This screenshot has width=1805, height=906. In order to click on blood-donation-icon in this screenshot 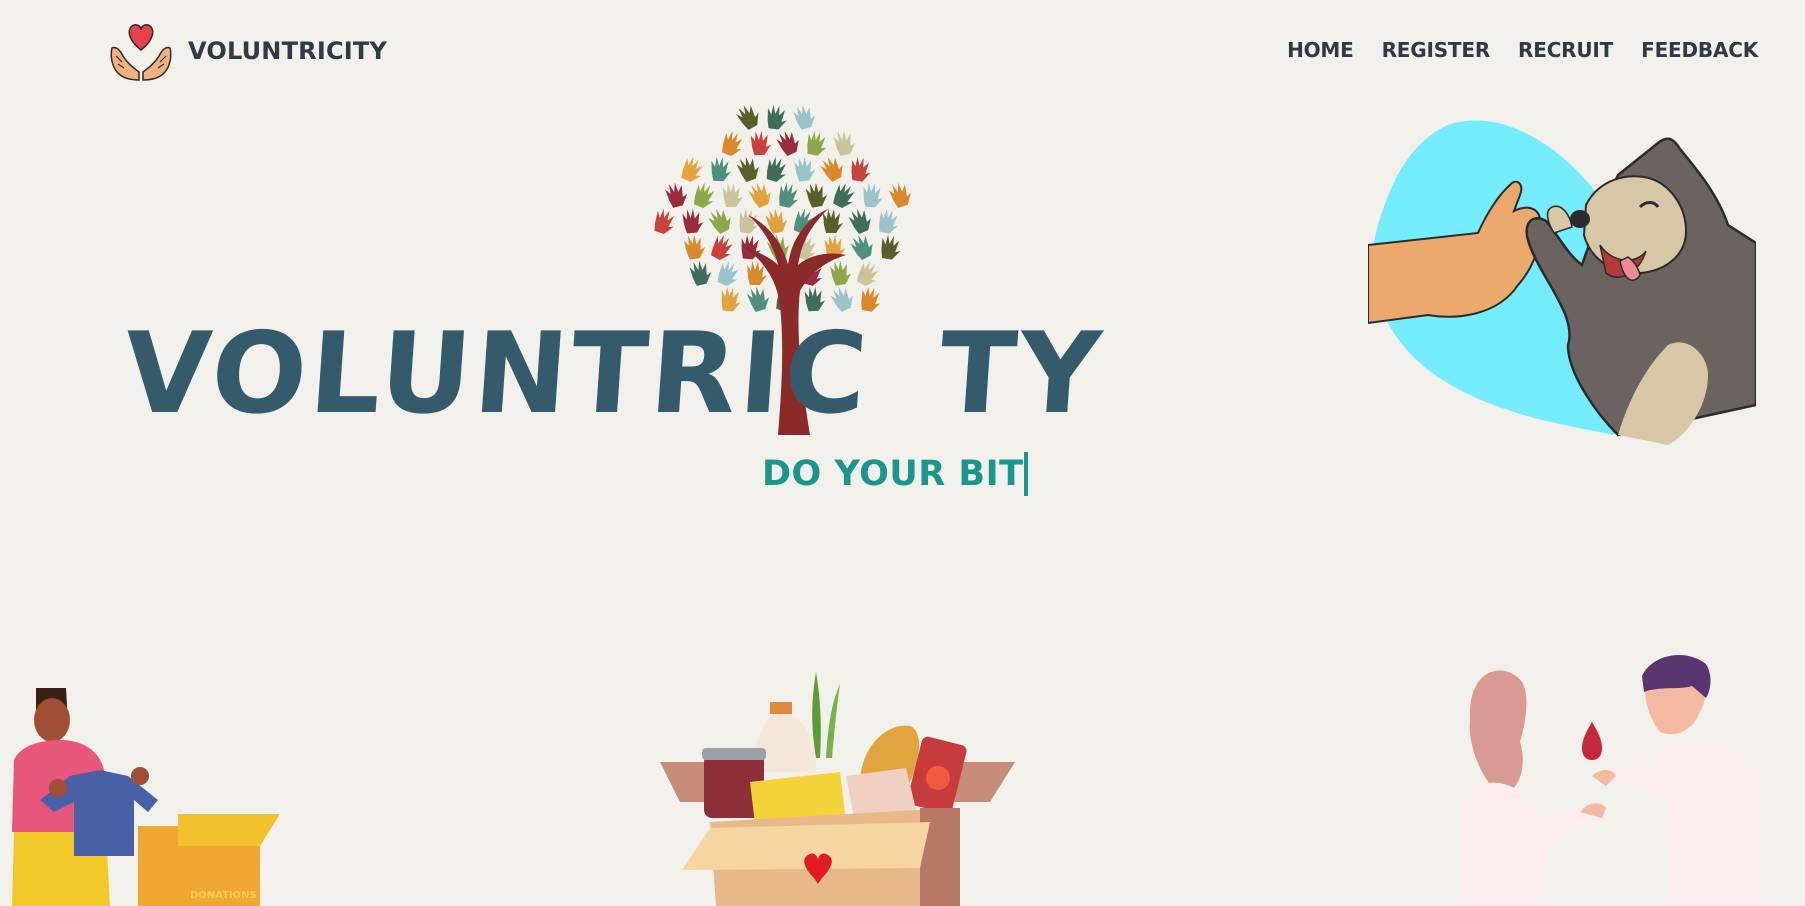, I will do `click(1610, 780)`.